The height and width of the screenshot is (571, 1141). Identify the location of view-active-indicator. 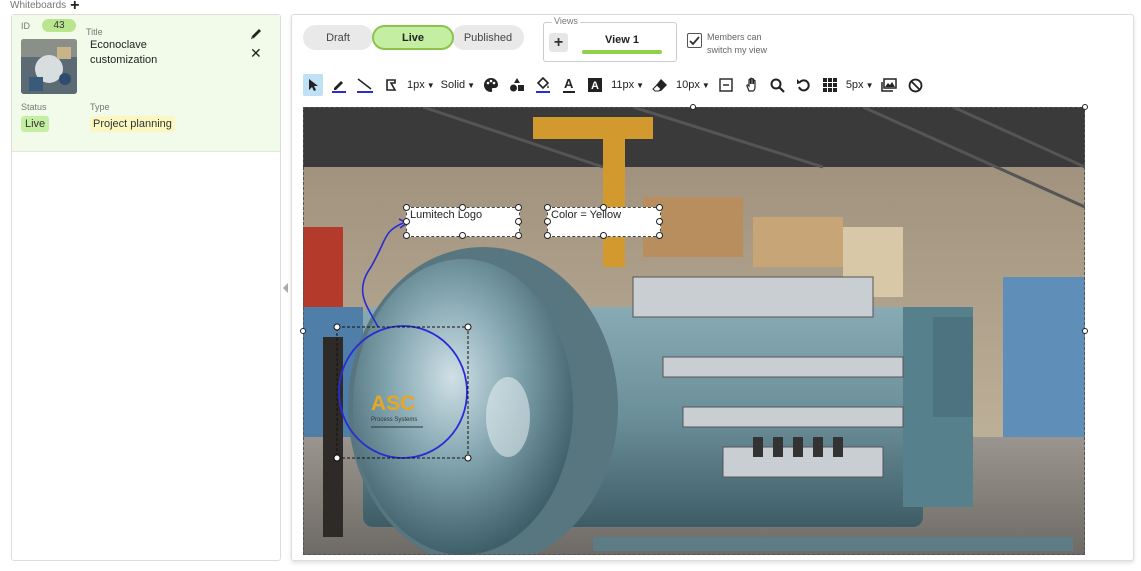
(622, 52).